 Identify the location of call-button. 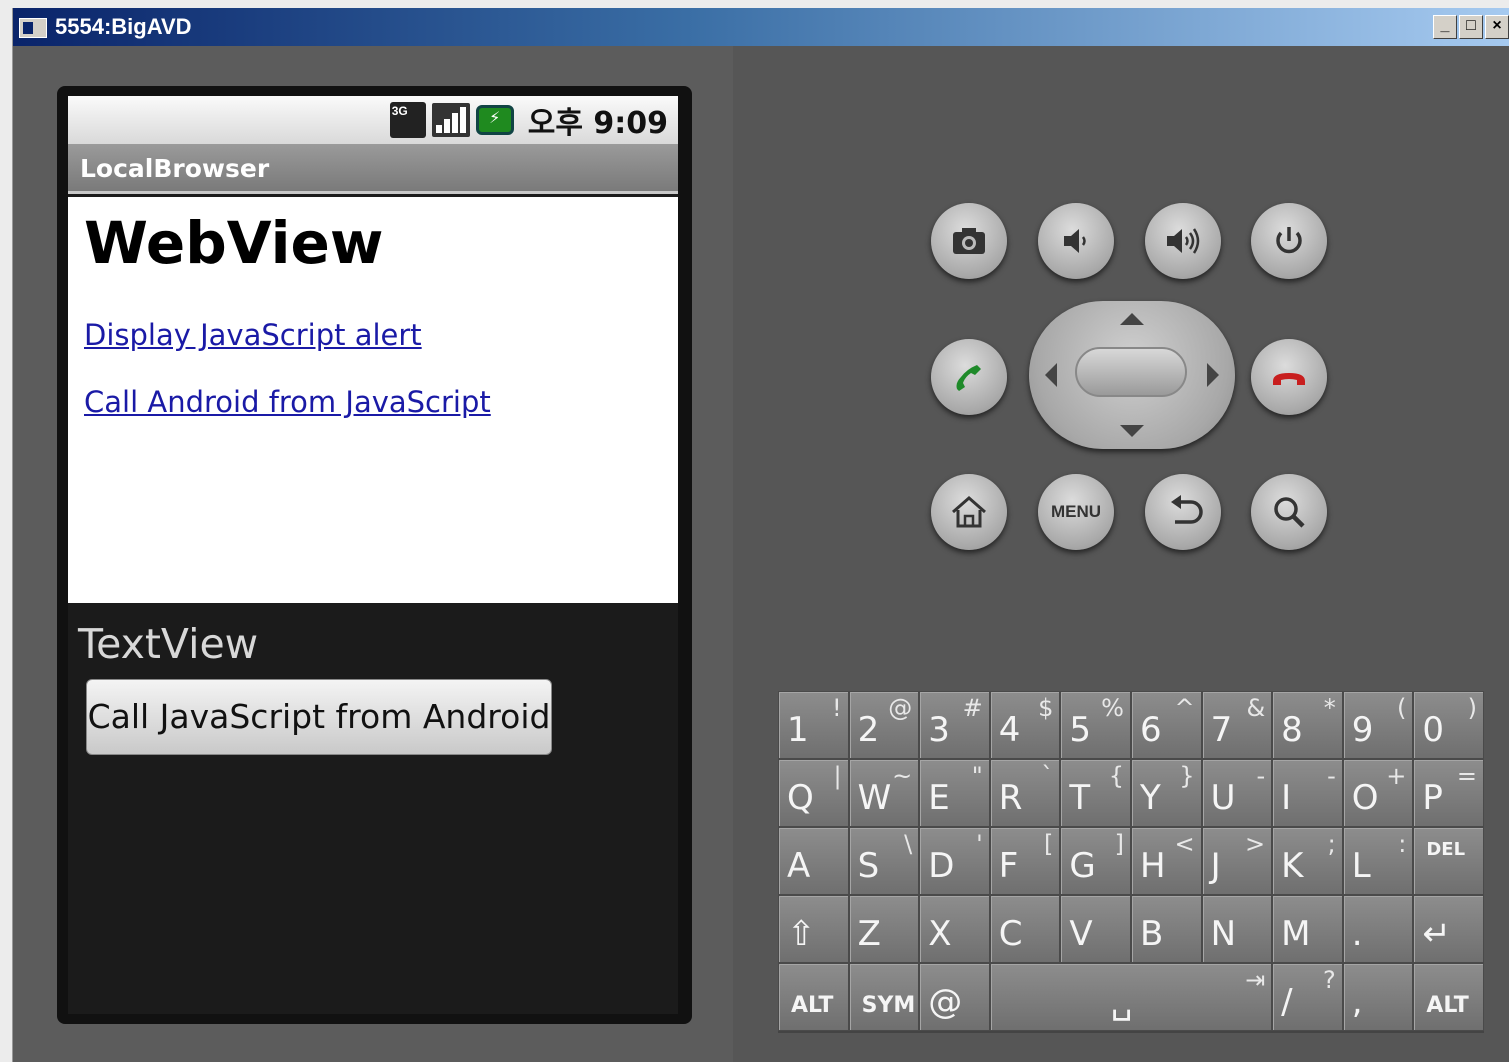
(969, 377).